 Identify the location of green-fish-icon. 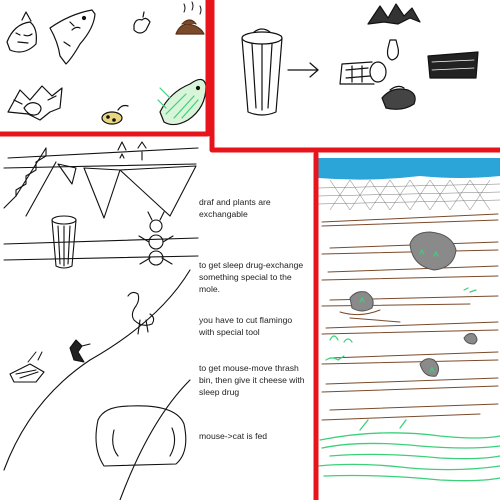
(182, 102).